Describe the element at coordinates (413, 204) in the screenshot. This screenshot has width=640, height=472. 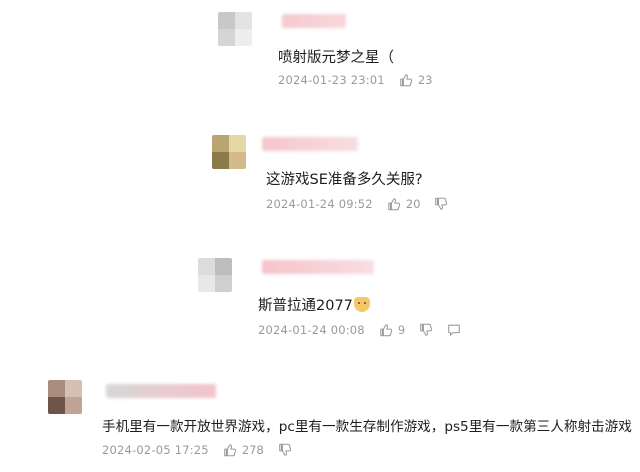
I see `like-count: 20` at that location.